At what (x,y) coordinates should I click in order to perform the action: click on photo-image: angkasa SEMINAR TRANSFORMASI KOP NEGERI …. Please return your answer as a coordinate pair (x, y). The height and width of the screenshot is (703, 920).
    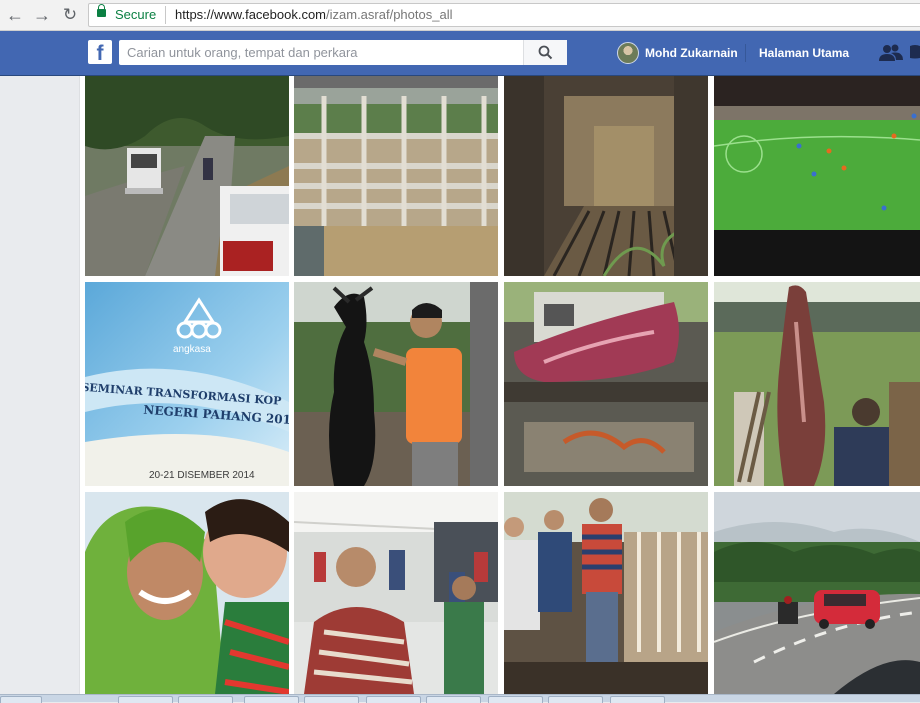
    Looking at the image, I should click on (187, 384).